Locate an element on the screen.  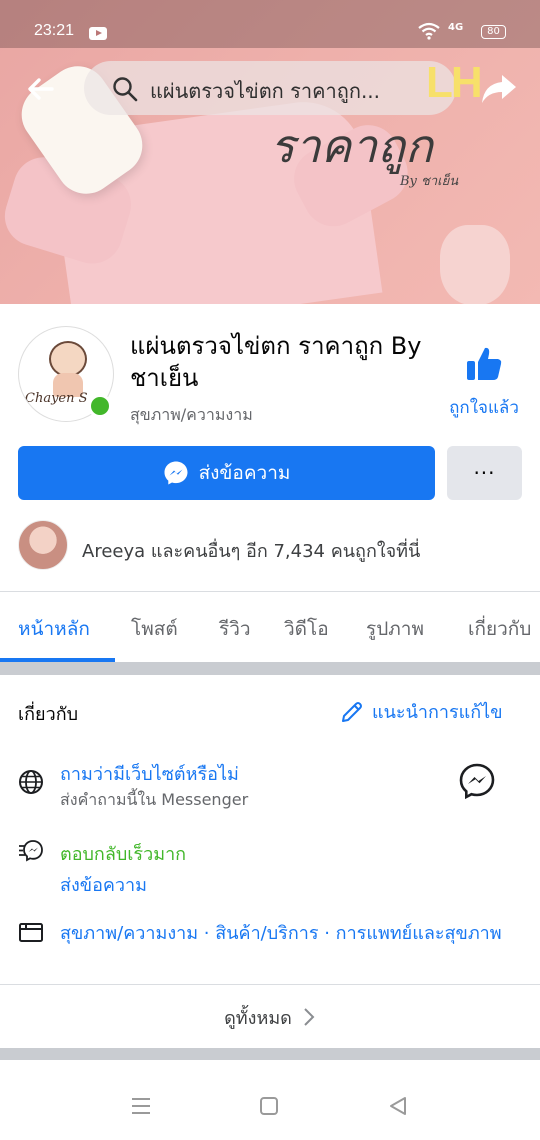
thumbs-up-icon is located at coordinates (484, 363).